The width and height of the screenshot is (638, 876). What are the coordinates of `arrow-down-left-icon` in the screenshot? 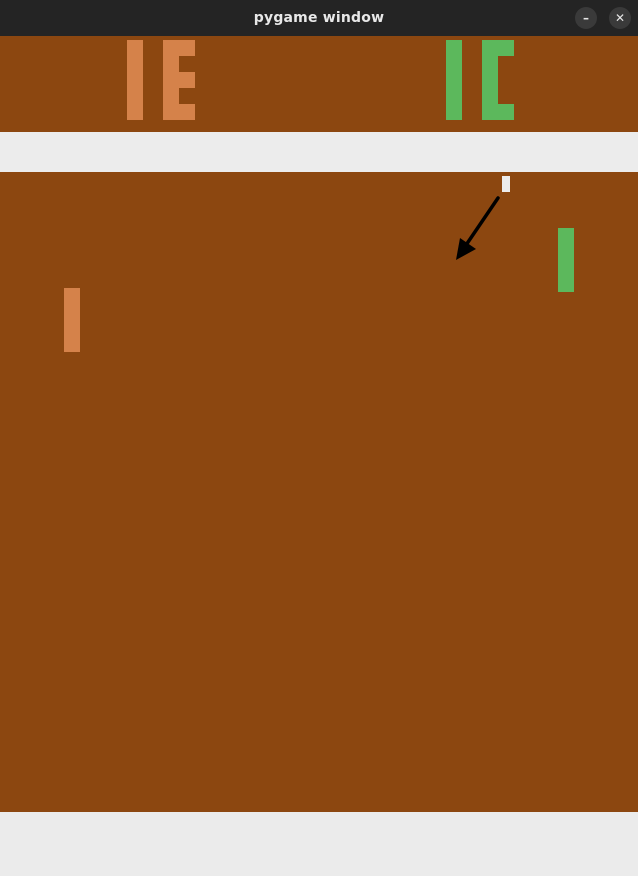 It's located at (478, 228).